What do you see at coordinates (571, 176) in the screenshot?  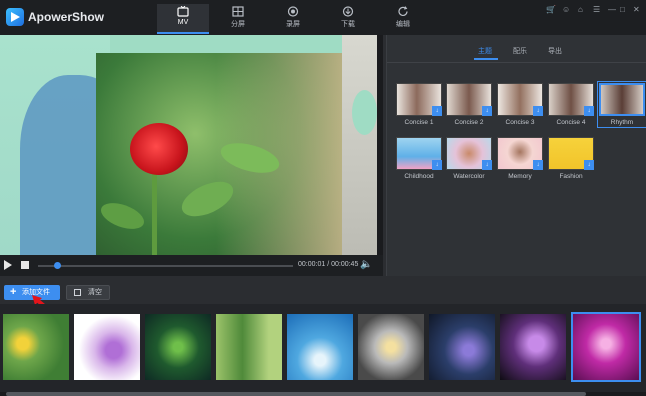 I see `theme-name: Fashion` at bounding box center [571, 176].